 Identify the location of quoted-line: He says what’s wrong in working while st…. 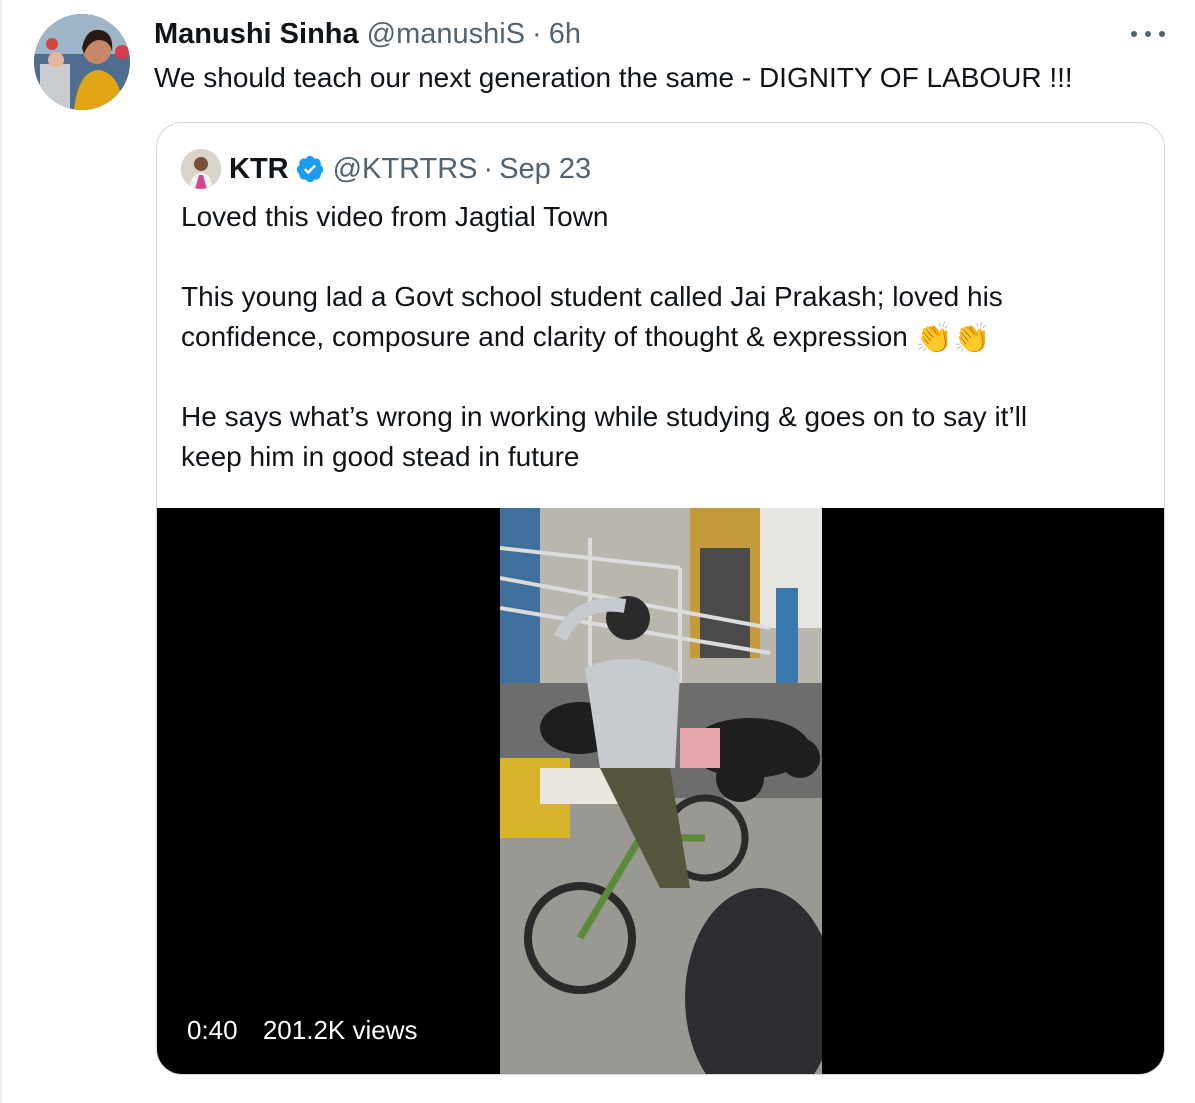
(604, 416).